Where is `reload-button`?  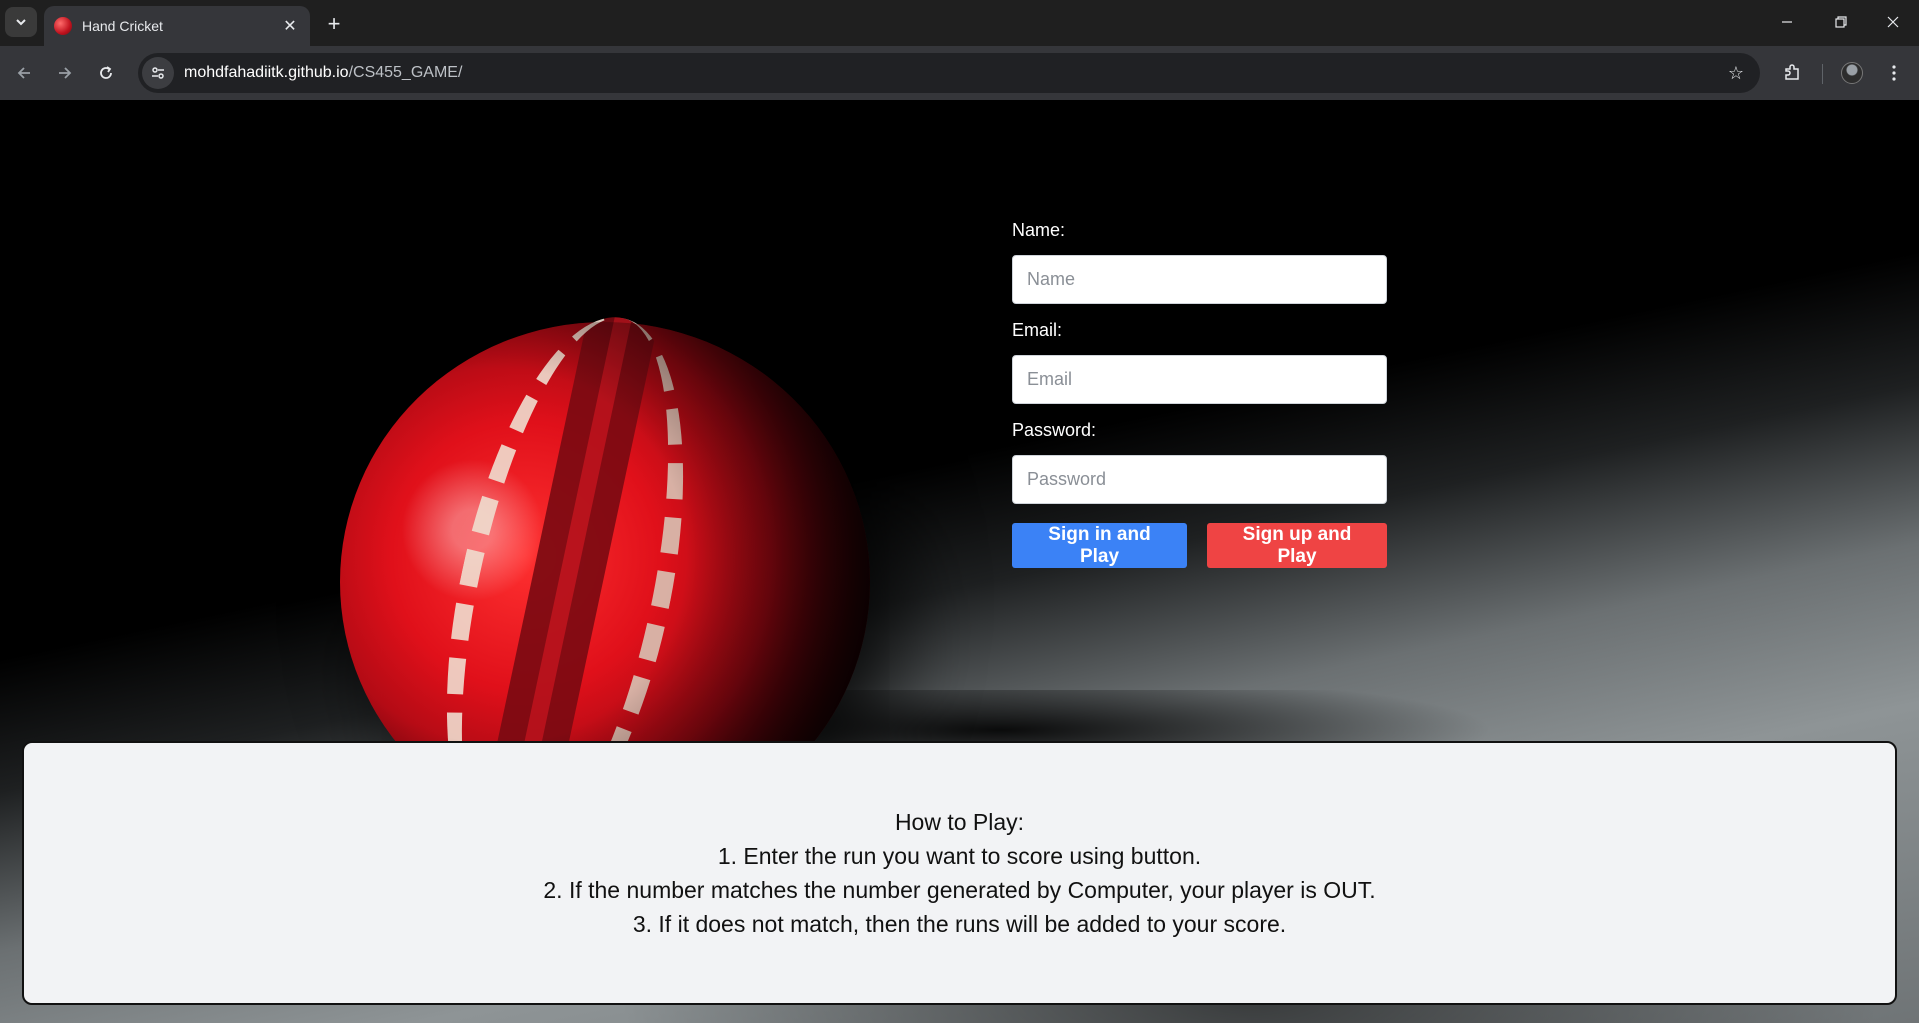 reload-button is located at coordinates (106, 73).